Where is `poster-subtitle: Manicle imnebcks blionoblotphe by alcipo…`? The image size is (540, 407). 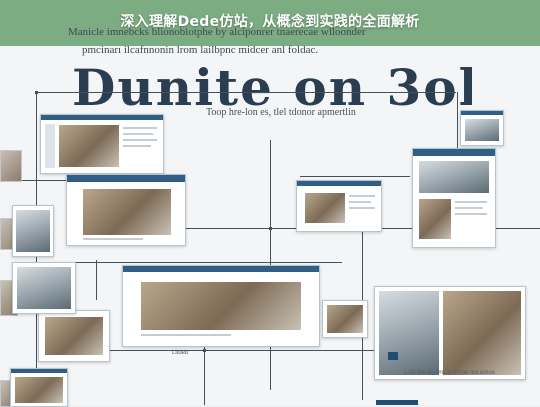 poster-subtitle: Manicle imnebcks blionoblotphe by alcipo… is located at coordinates (217, 32).